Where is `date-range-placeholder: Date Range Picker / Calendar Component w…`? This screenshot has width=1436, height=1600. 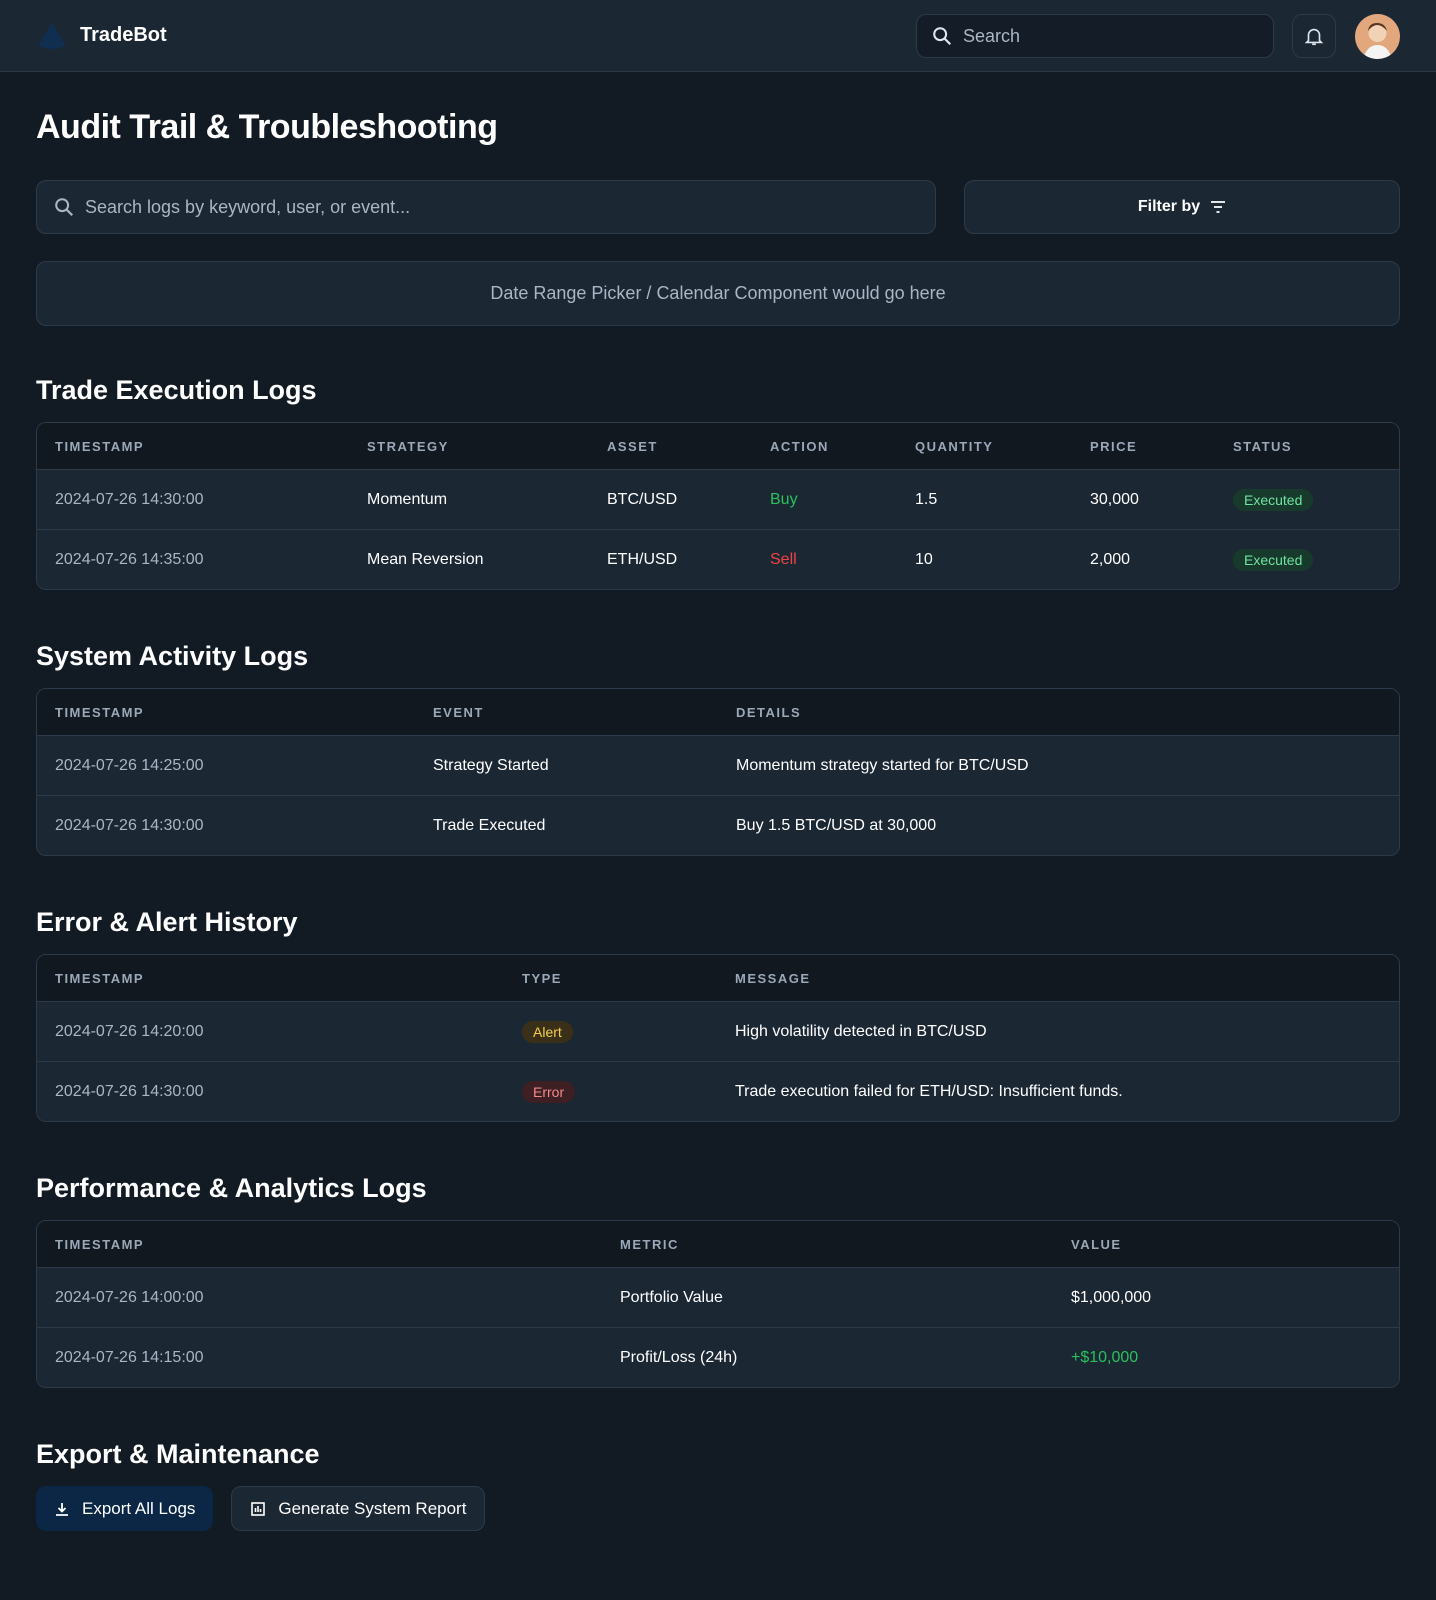
date-range-placeholder: Date Range Picker / Calendar Component w… is located at coordinates (718, 293).